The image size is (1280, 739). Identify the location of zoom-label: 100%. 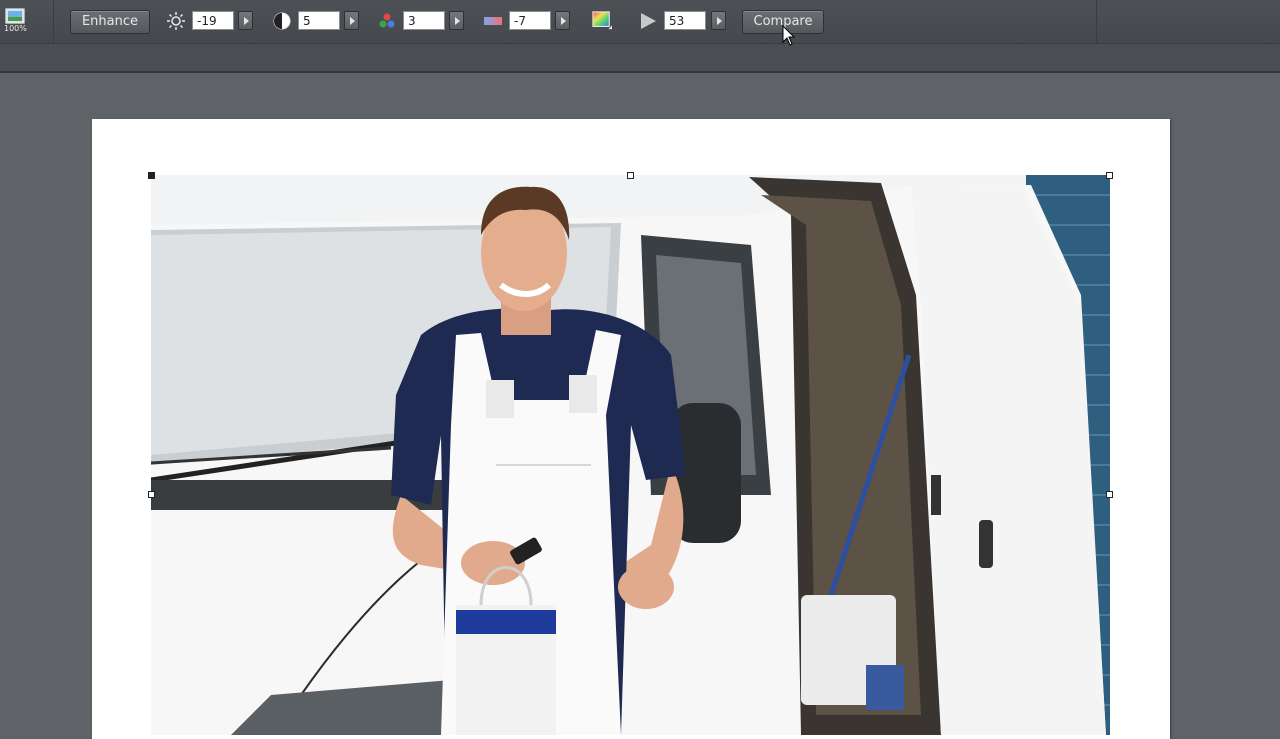
(15, 28).